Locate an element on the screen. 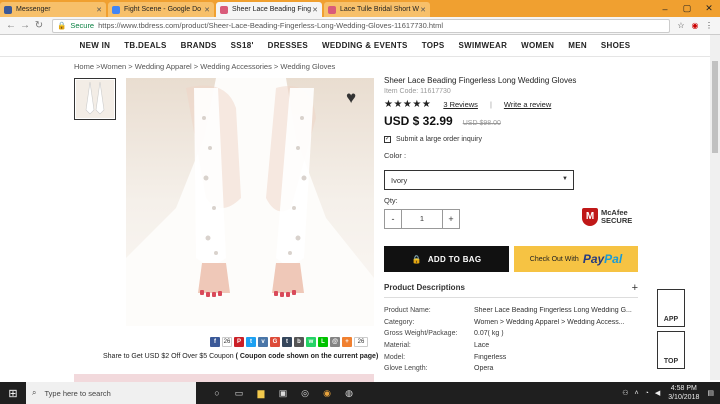 The height and width of the screenshot is (404, 720). nav-new-in: NEW IN is located at coordinates (95, 45).